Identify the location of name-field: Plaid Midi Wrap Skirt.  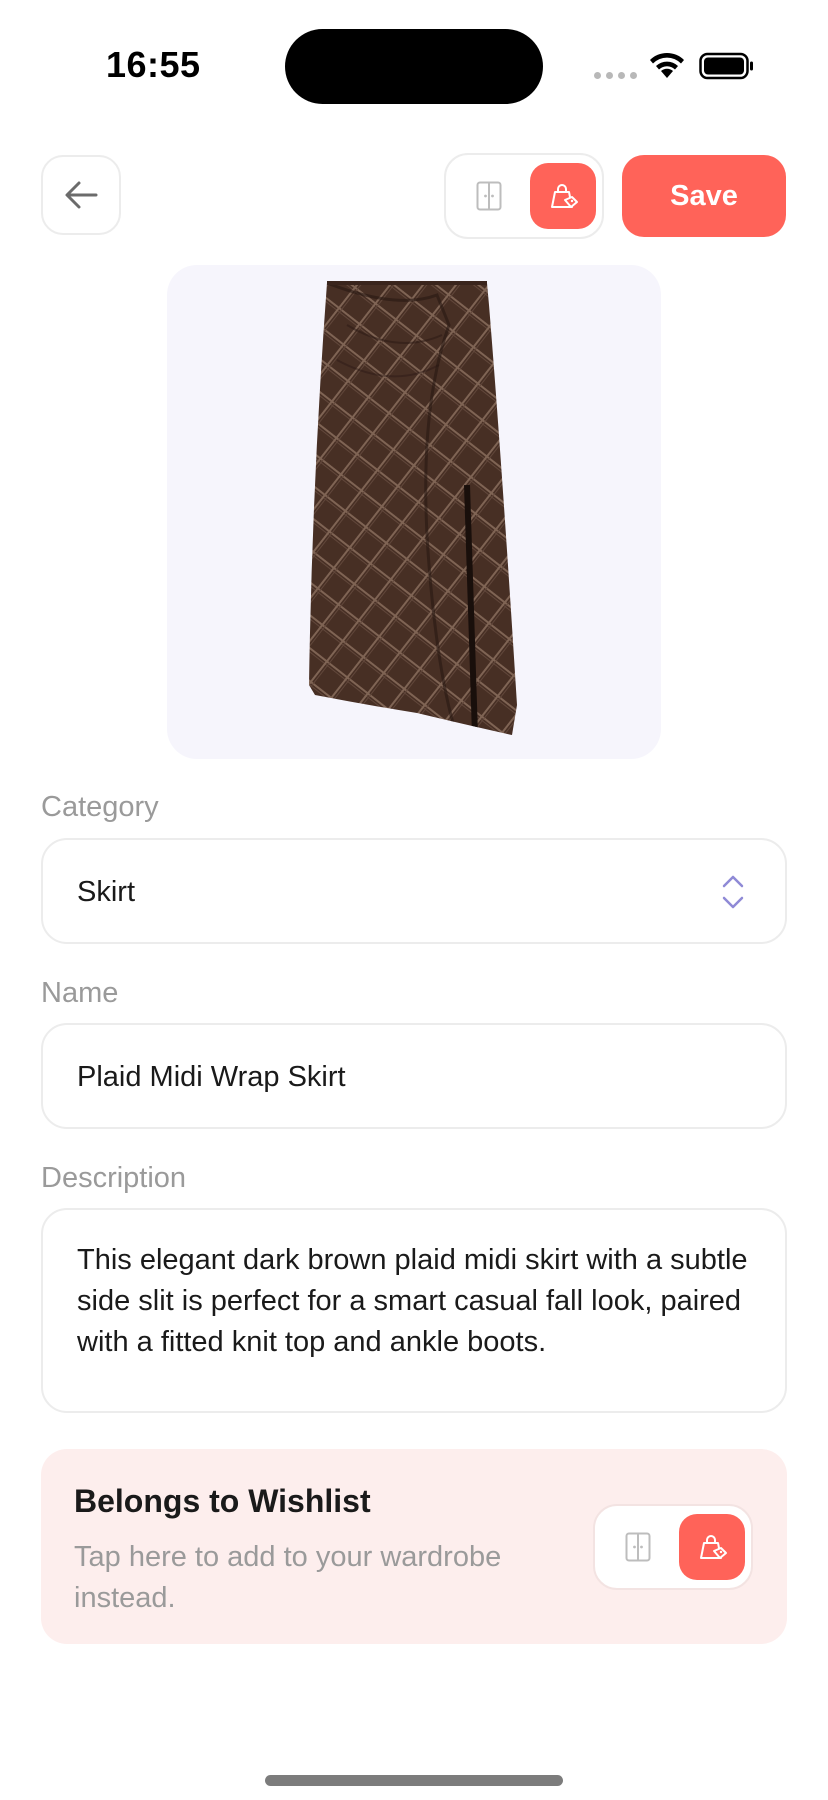
(414, 1076).